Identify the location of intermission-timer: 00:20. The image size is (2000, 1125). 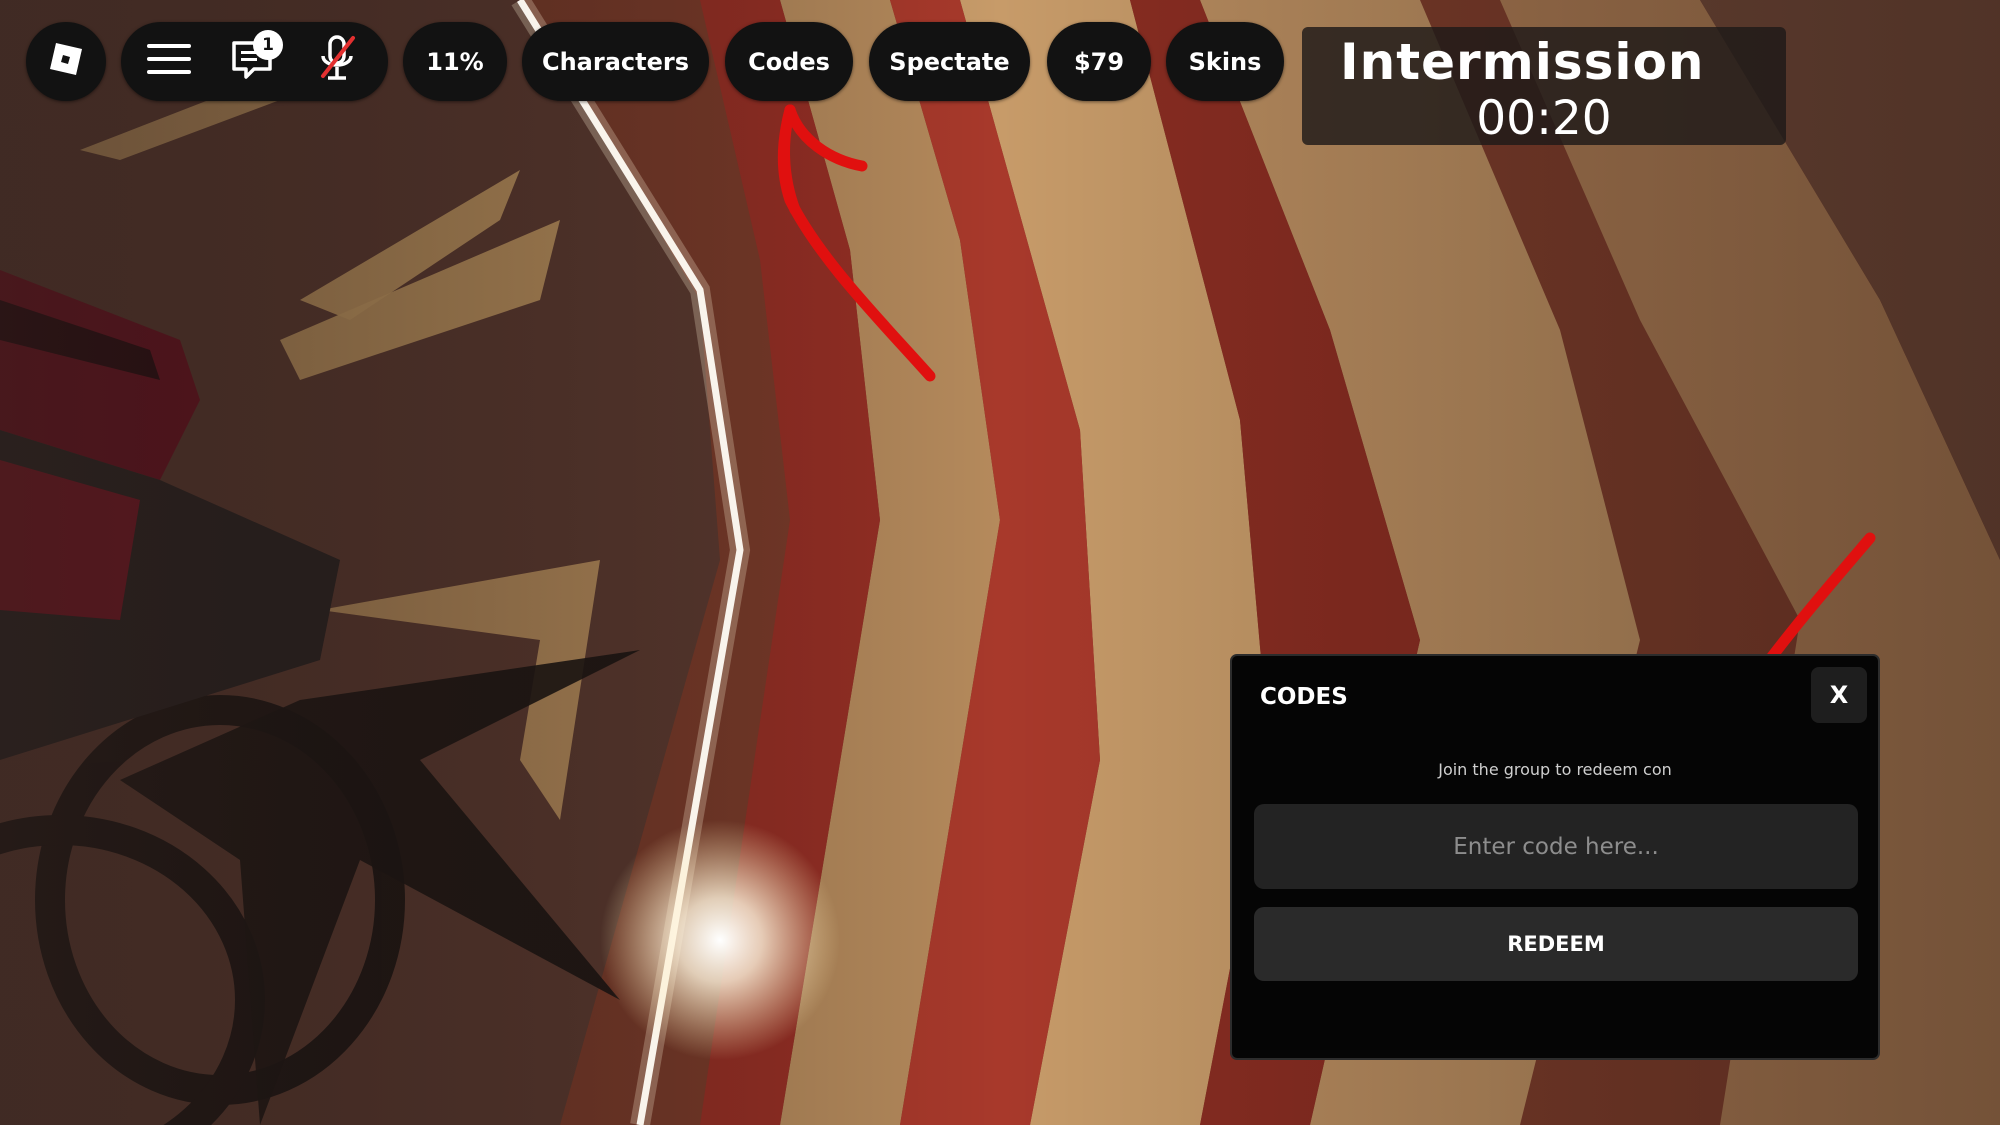
(1544, 118).